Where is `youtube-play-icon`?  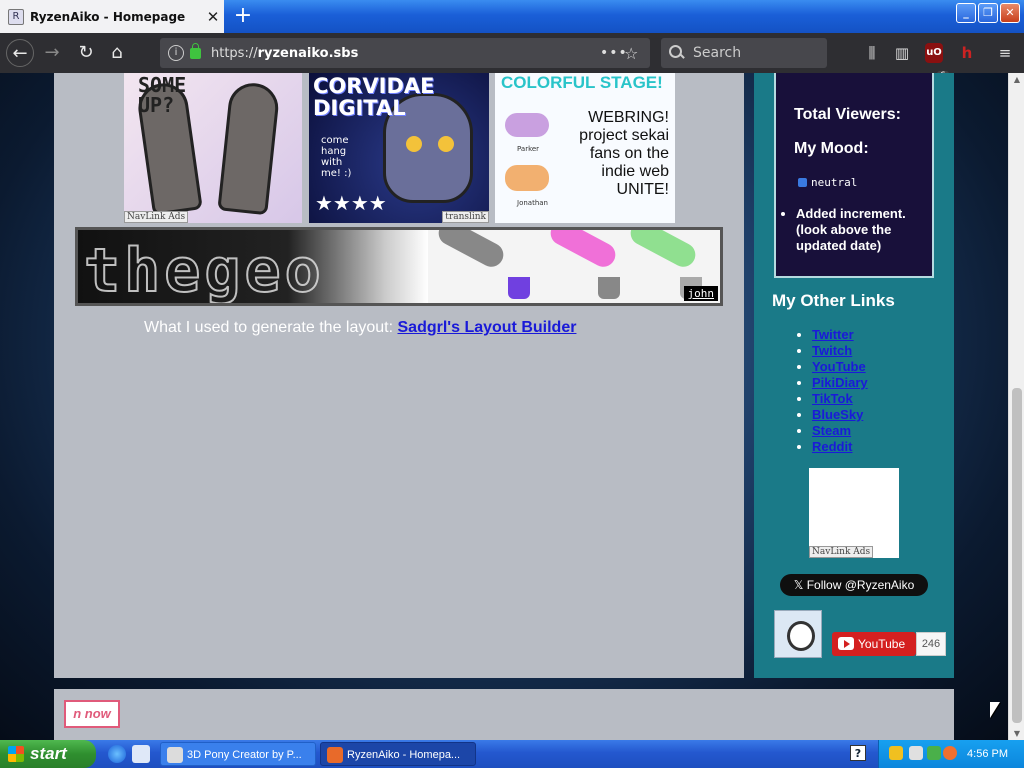
youtube-play-icon is located at coordinates (846, 643).